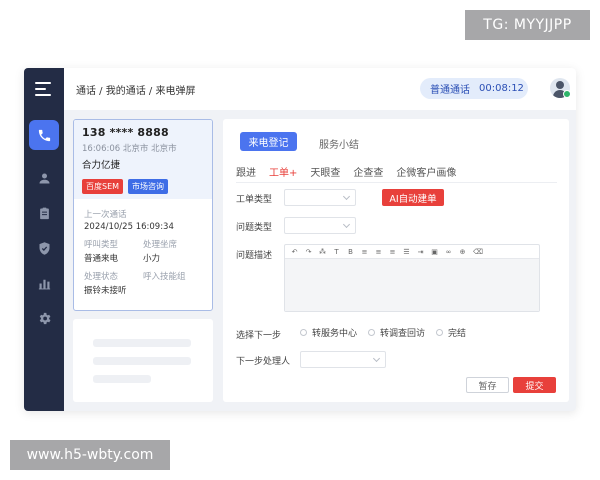 Image resolution: width=600 pixels, height=480 pixels. Describe the element at coordinates (328, 332) in the screenshot. I see `radio-service-center: 转服务中心` at that location.